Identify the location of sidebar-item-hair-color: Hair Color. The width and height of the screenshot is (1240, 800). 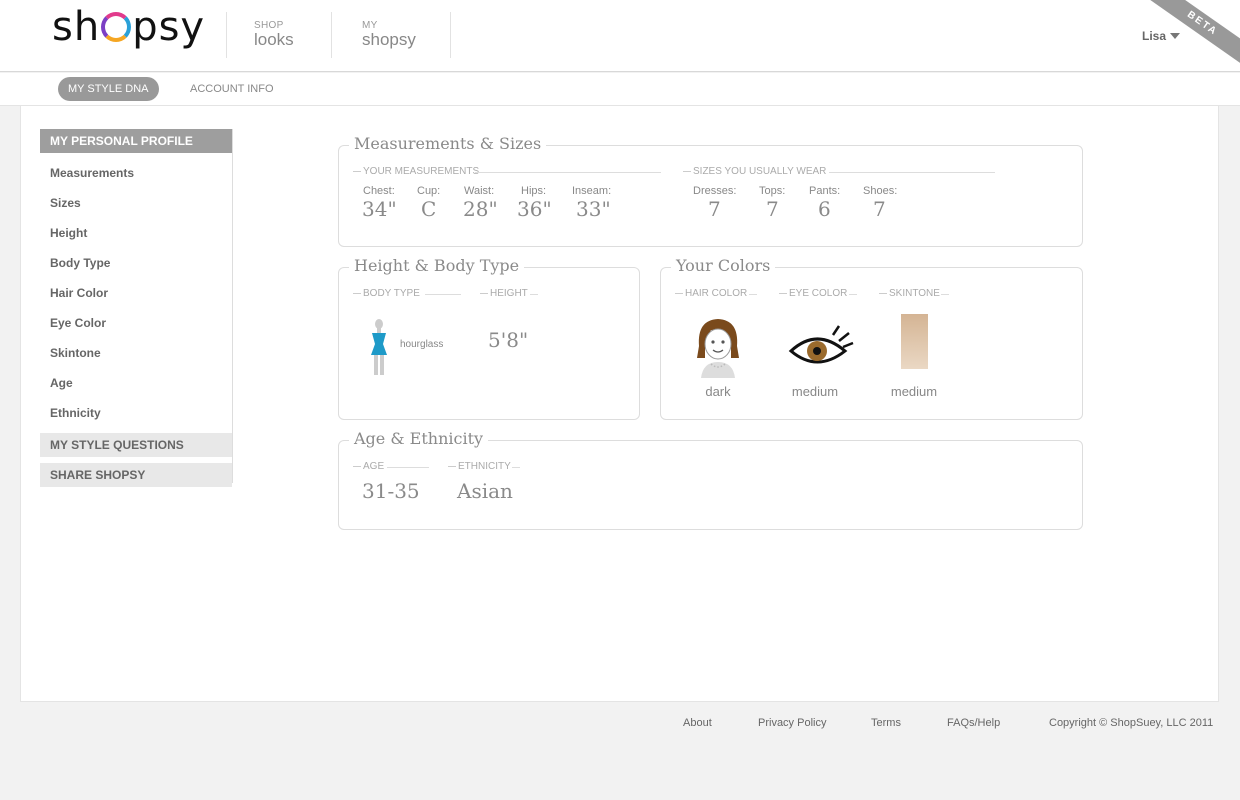
(136, 290).